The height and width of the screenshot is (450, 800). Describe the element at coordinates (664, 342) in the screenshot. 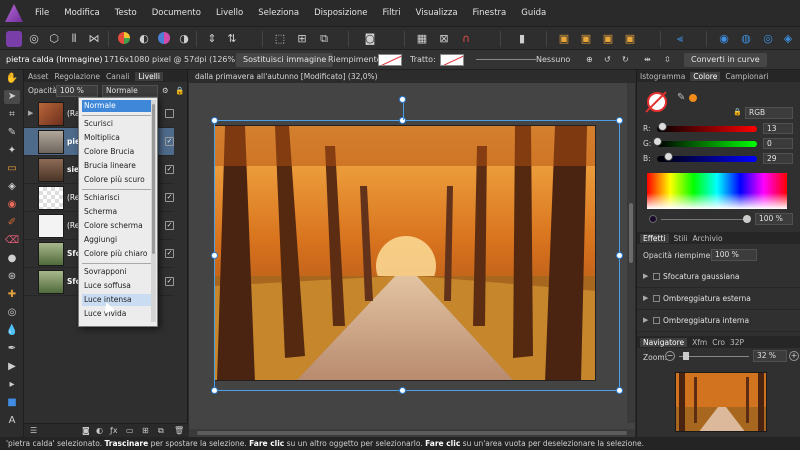

I see `tab-navigatore: Navigatore` at that location.